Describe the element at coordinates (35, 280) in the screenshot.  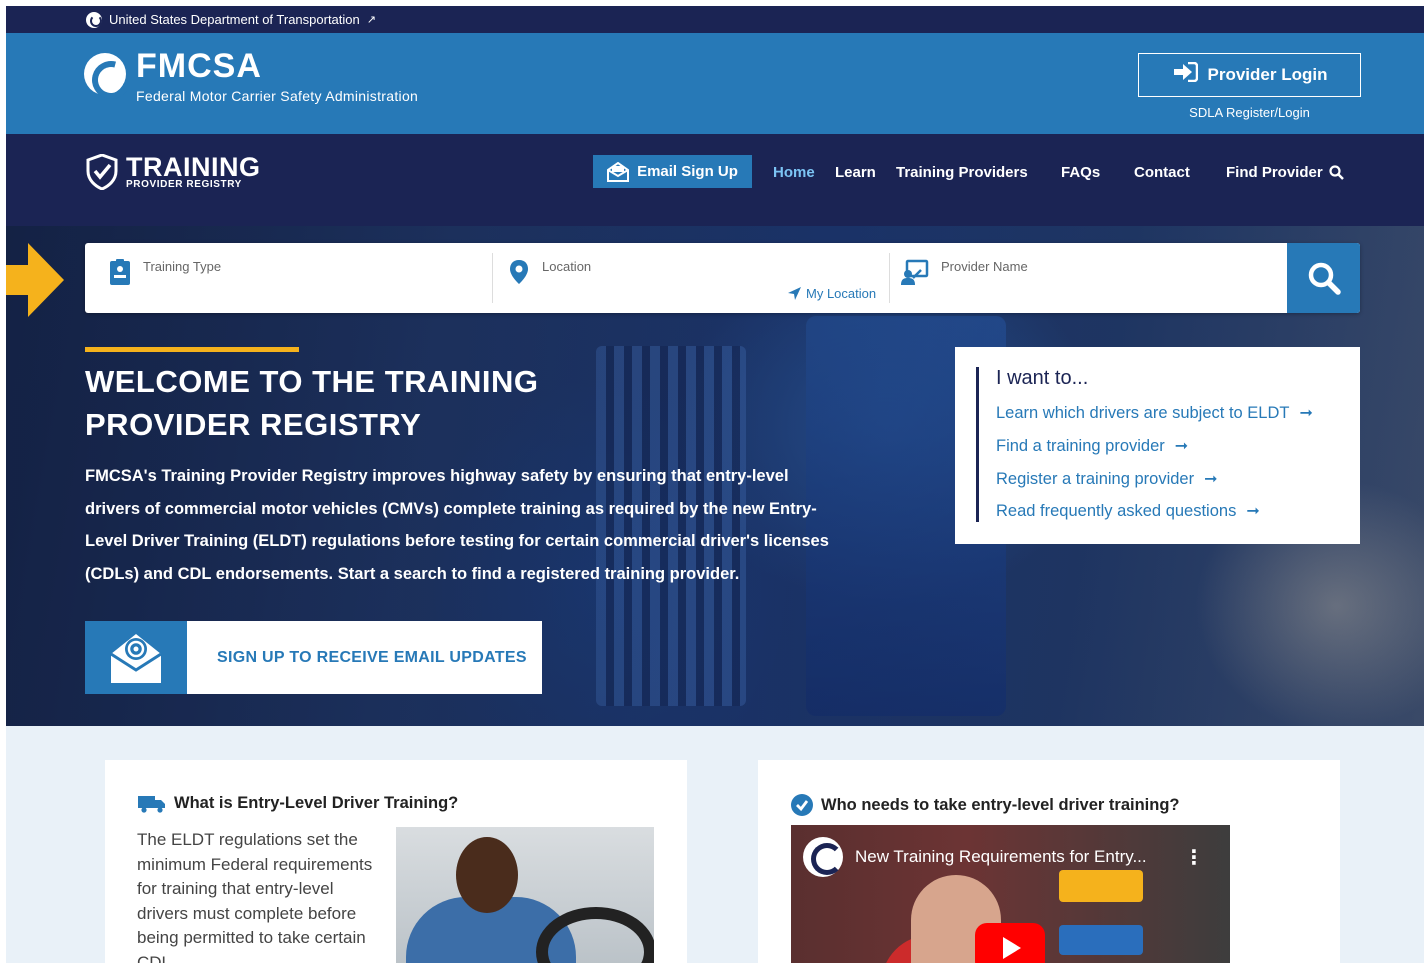
I see `arrow-pointer-icon` at that location.